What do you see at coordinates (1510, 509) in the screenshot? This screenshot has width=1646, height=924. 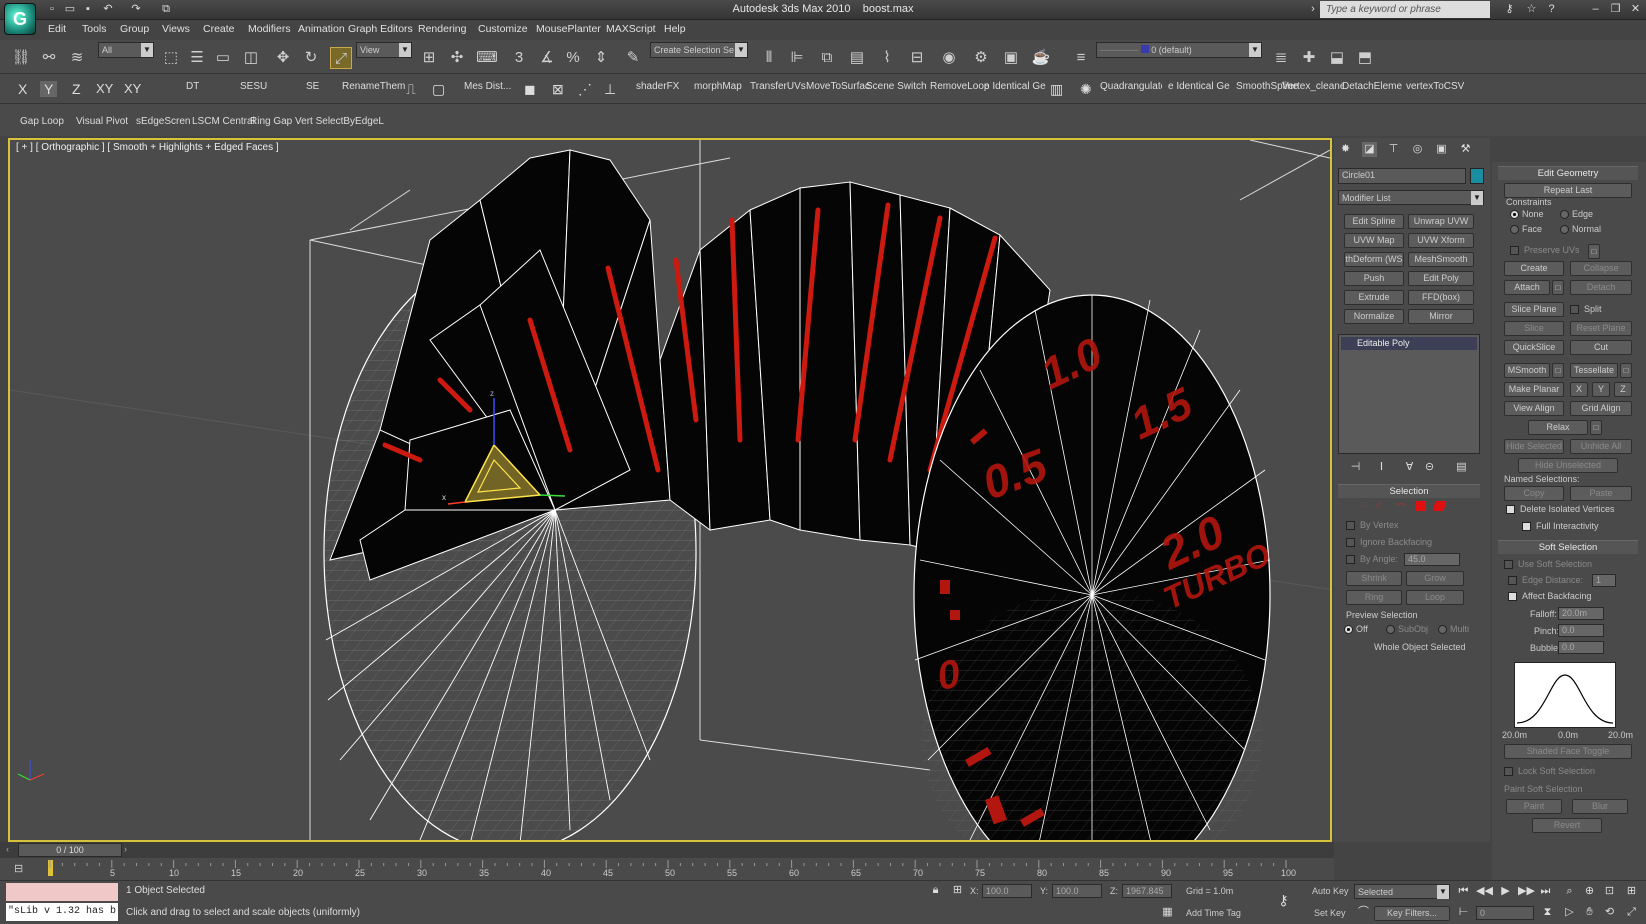 I see `delete-isolated-checkbox` at bounding box center [1510, 509].